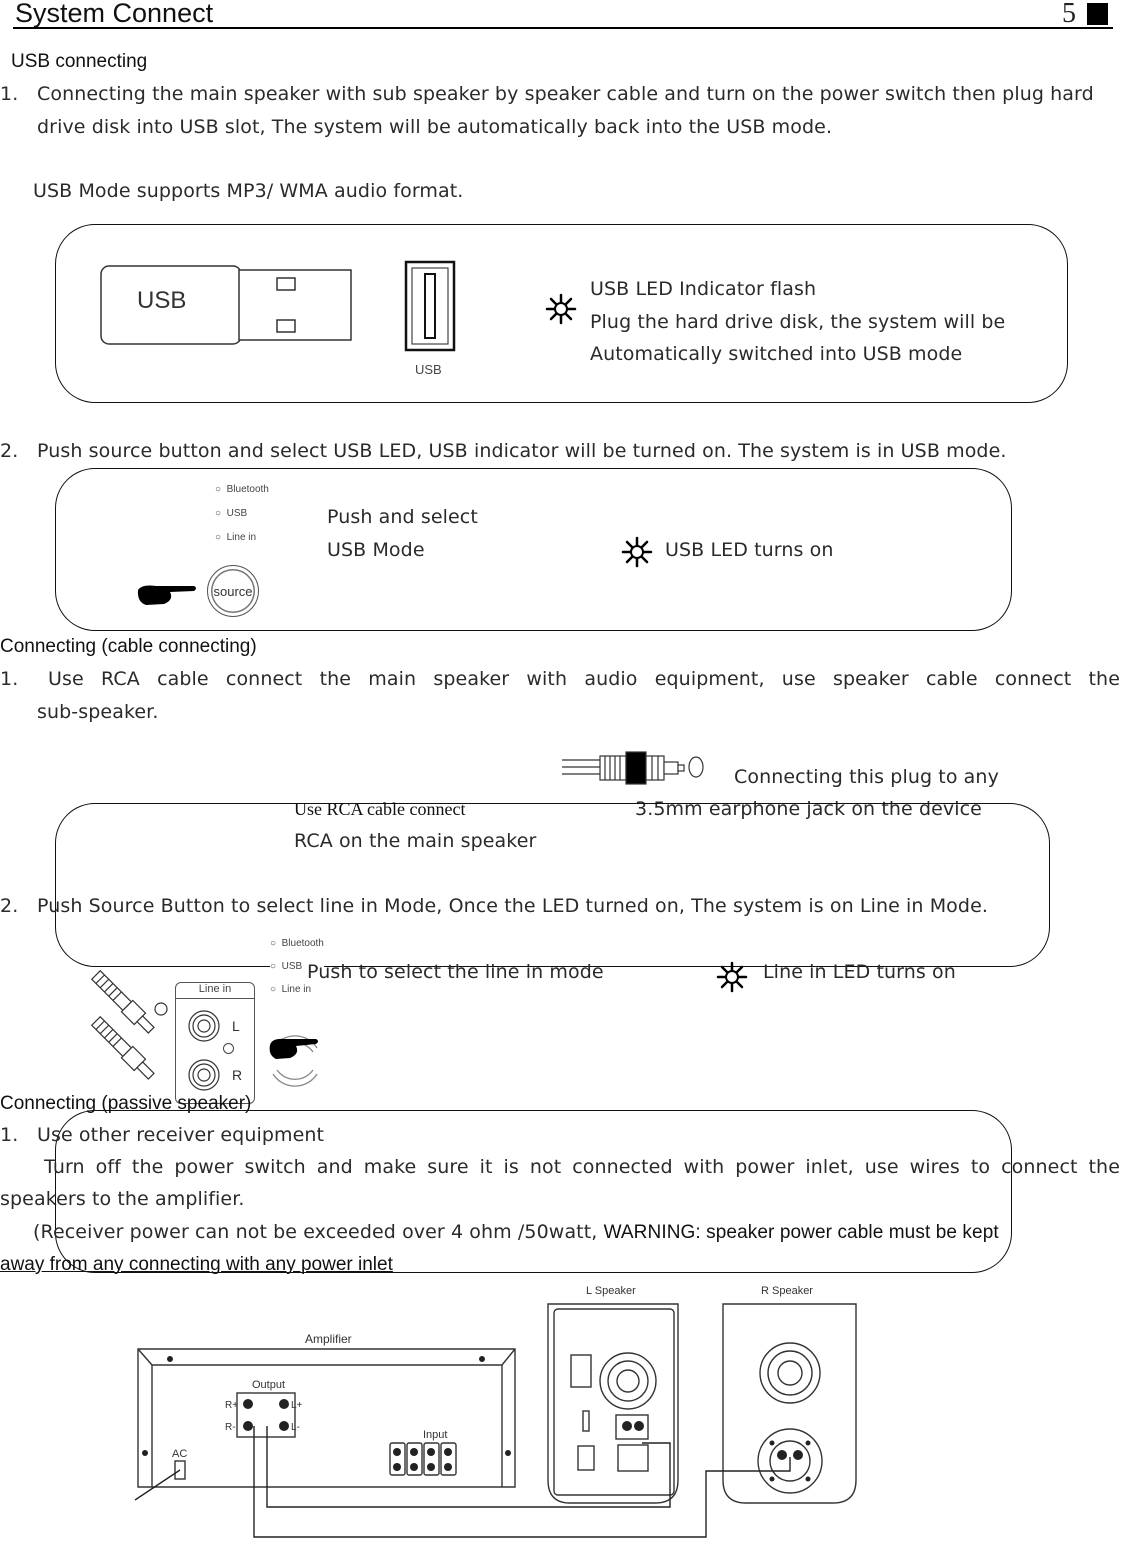  What do you see at coordinates (455, 972) in the screenshot?
I see `line-in-push-note: Push to select the line in mode` at bounding box center [455, 972].